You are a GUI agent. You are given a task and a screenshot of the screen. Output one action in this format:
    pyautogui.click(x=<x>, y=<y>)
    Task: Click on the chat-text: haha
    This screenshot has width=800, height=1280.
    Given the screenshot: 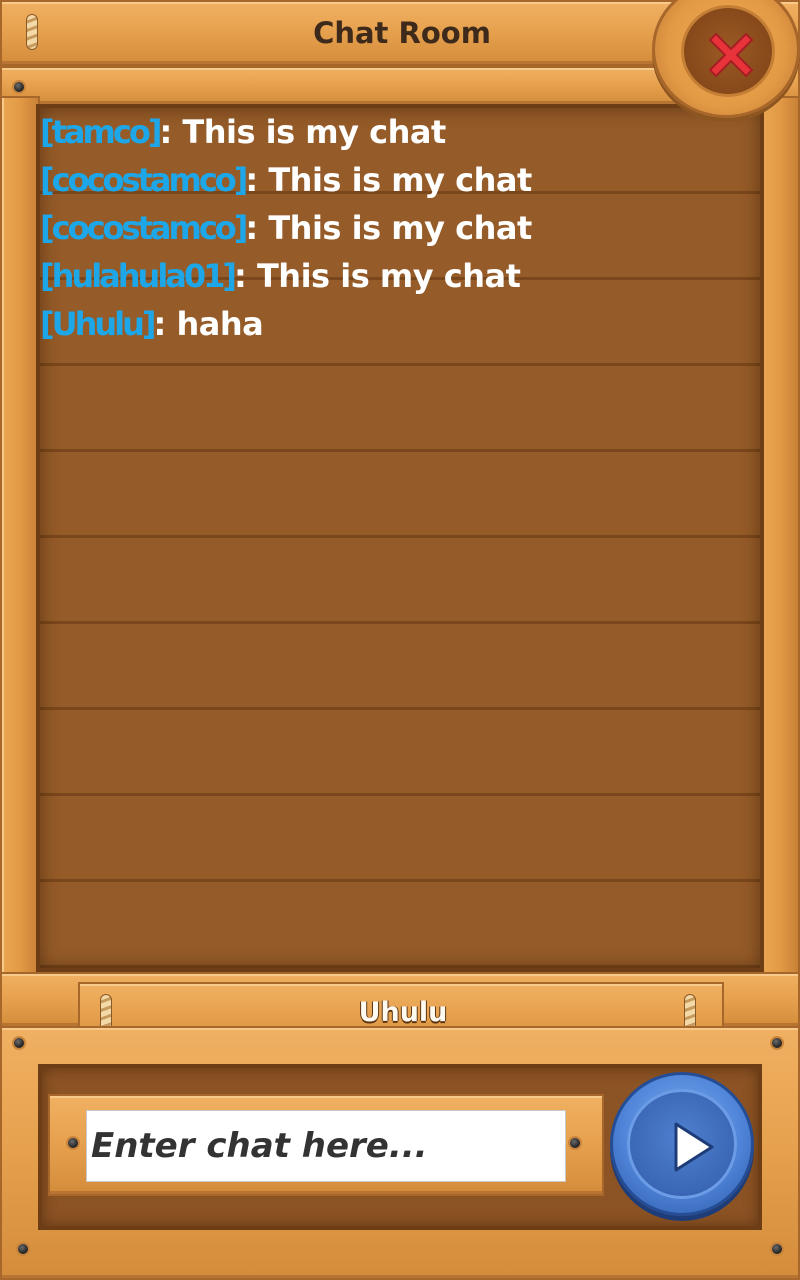 What is the action you would take?
    pyautogui.click(x=214, y=324)
    